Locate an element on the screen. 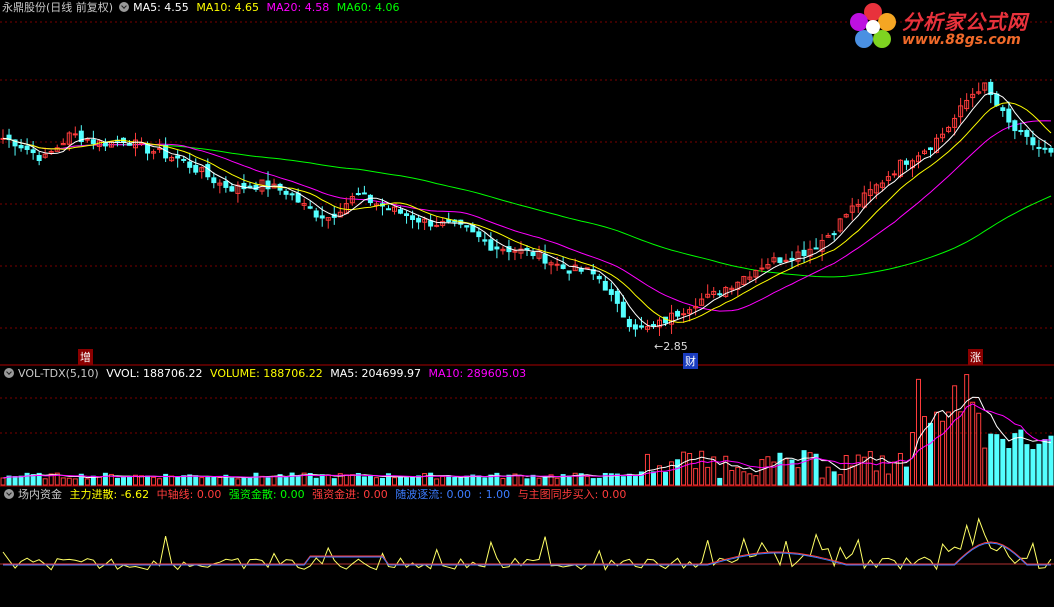 This screenshot has height=607, width=1054. ma5-label: MA5: 4.55 is located at coordinates (161, 7).